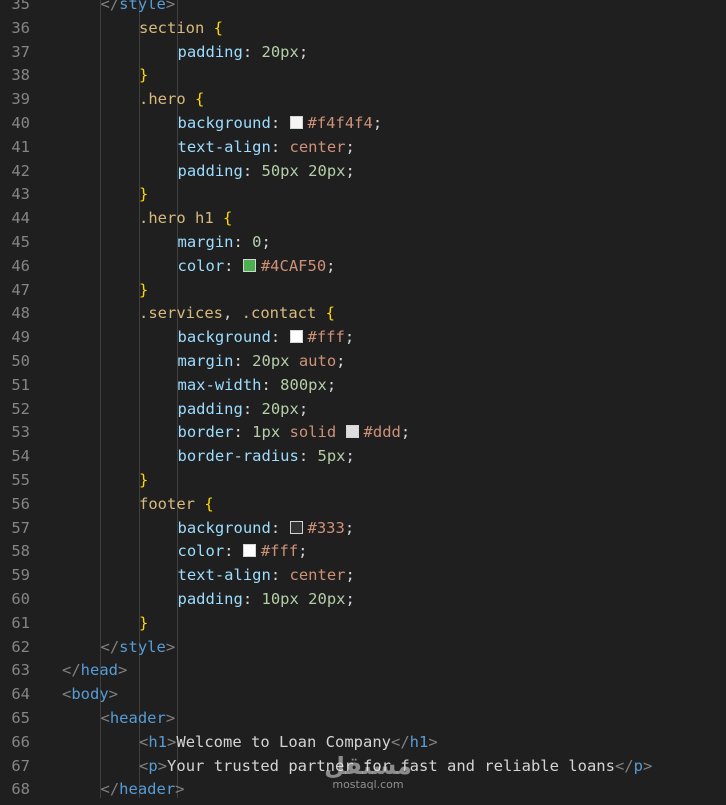  I want to click on code-token: h1, so click(204, 218).